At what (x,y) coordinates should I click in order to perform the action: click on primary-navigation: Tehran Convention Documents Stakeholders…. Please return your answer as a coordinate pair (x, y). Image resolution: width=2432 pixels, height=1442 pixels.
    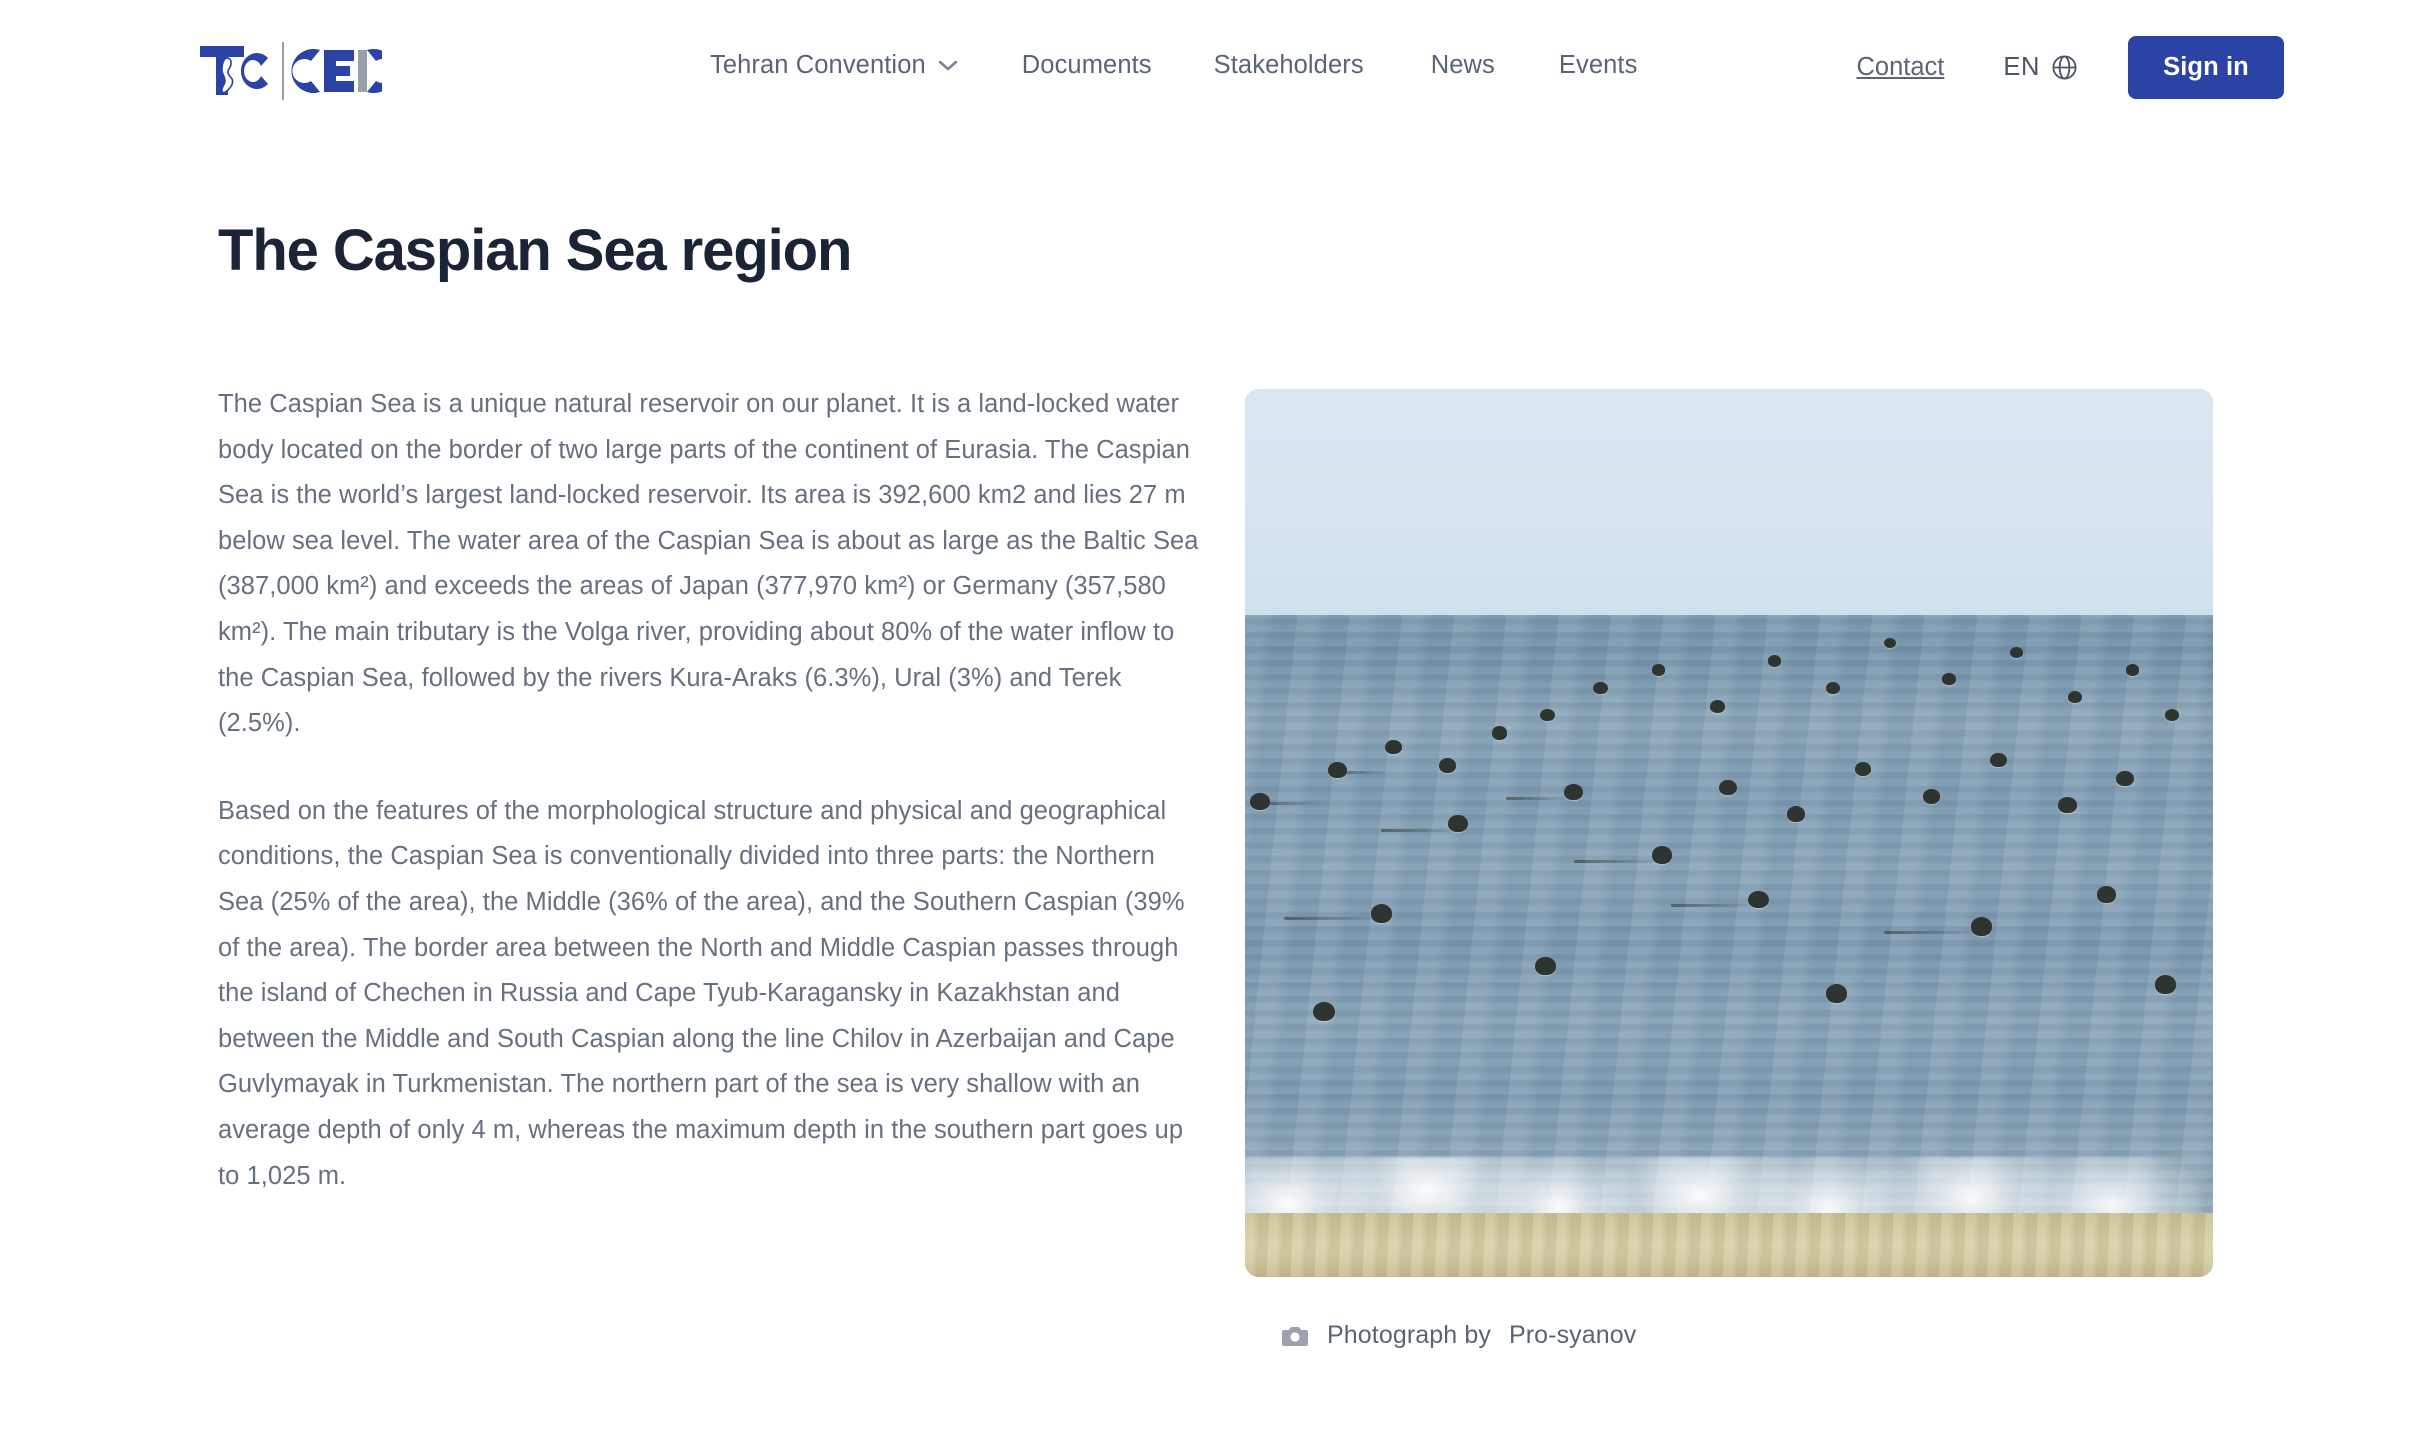
    Looking at the image, I should click on (1173, 65).